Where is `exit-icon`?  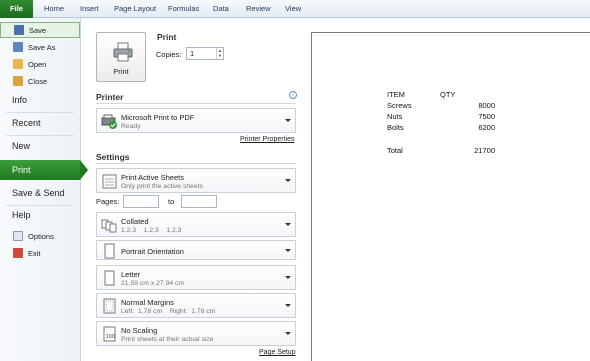 exit-icon is located at coordinates (18, 253).